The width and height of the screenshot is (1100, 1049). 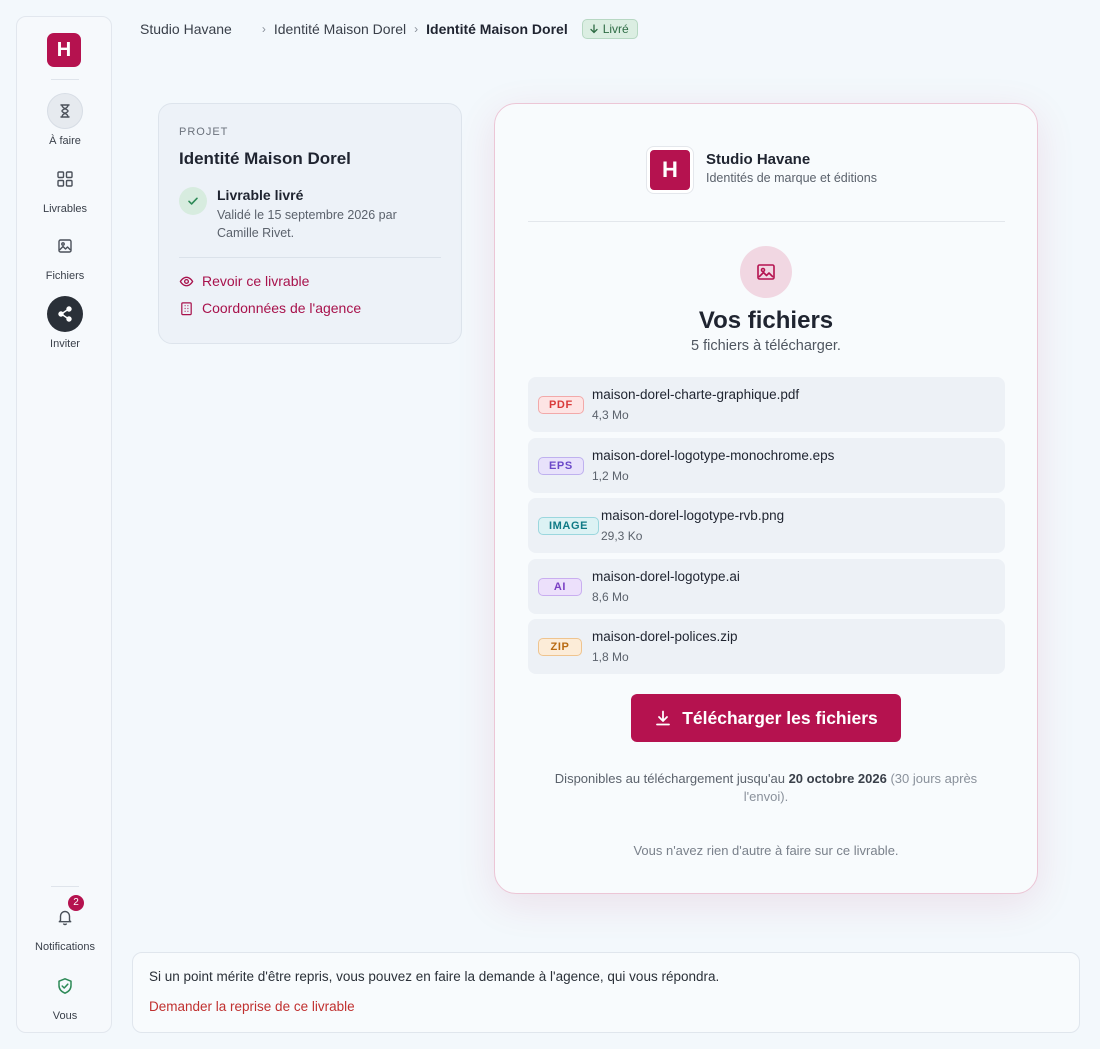 I want to click on breadcrumb-item: Identité Maison Dorel, so click(x=340, y=29).